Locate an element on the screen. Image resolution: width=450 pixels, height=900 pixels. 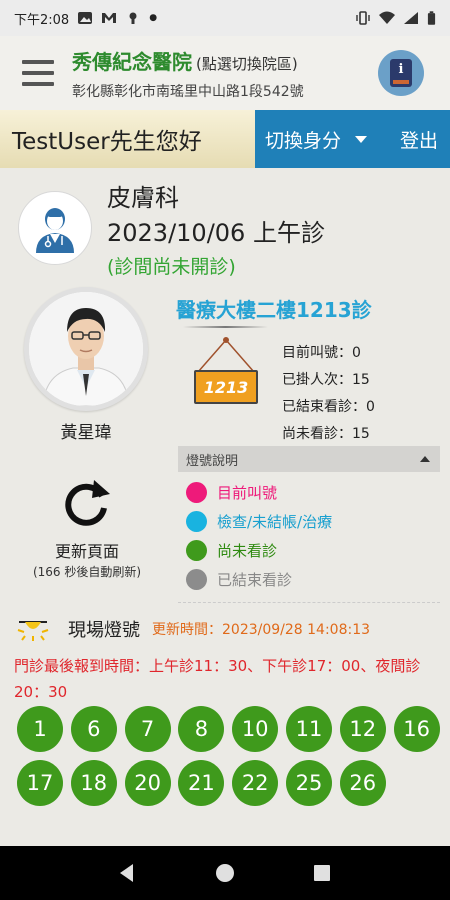
last-registration-time: 門診最後報到時間：上午診11：30、下午診17：00、夜間診20：30 is located at coordinates (217, 679).